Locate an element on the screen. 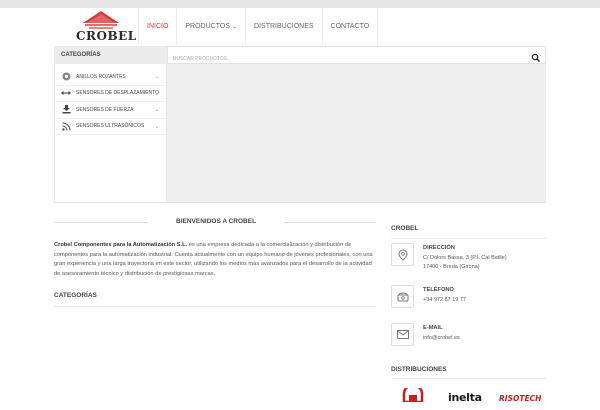  category-label: ANILLOS ROZANTES is located at coordinates (101, 76).